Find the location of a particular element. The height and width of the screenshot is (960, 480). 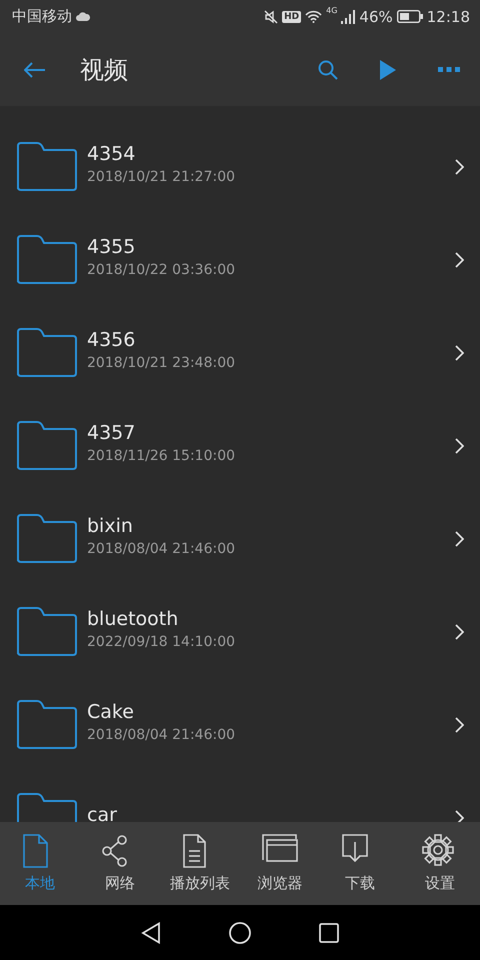

nav-tab: 下载 is located at coordinates (360, 863).